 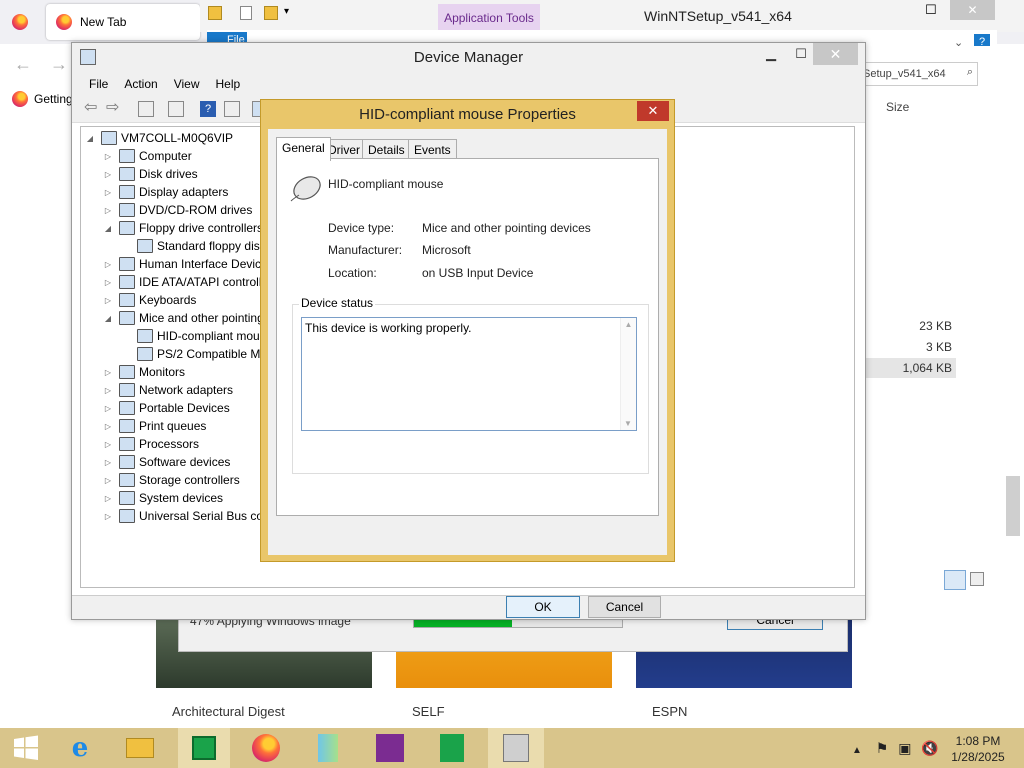 I want to click on tree-category: ▷ Disk drives, so click(x=150, y=174).